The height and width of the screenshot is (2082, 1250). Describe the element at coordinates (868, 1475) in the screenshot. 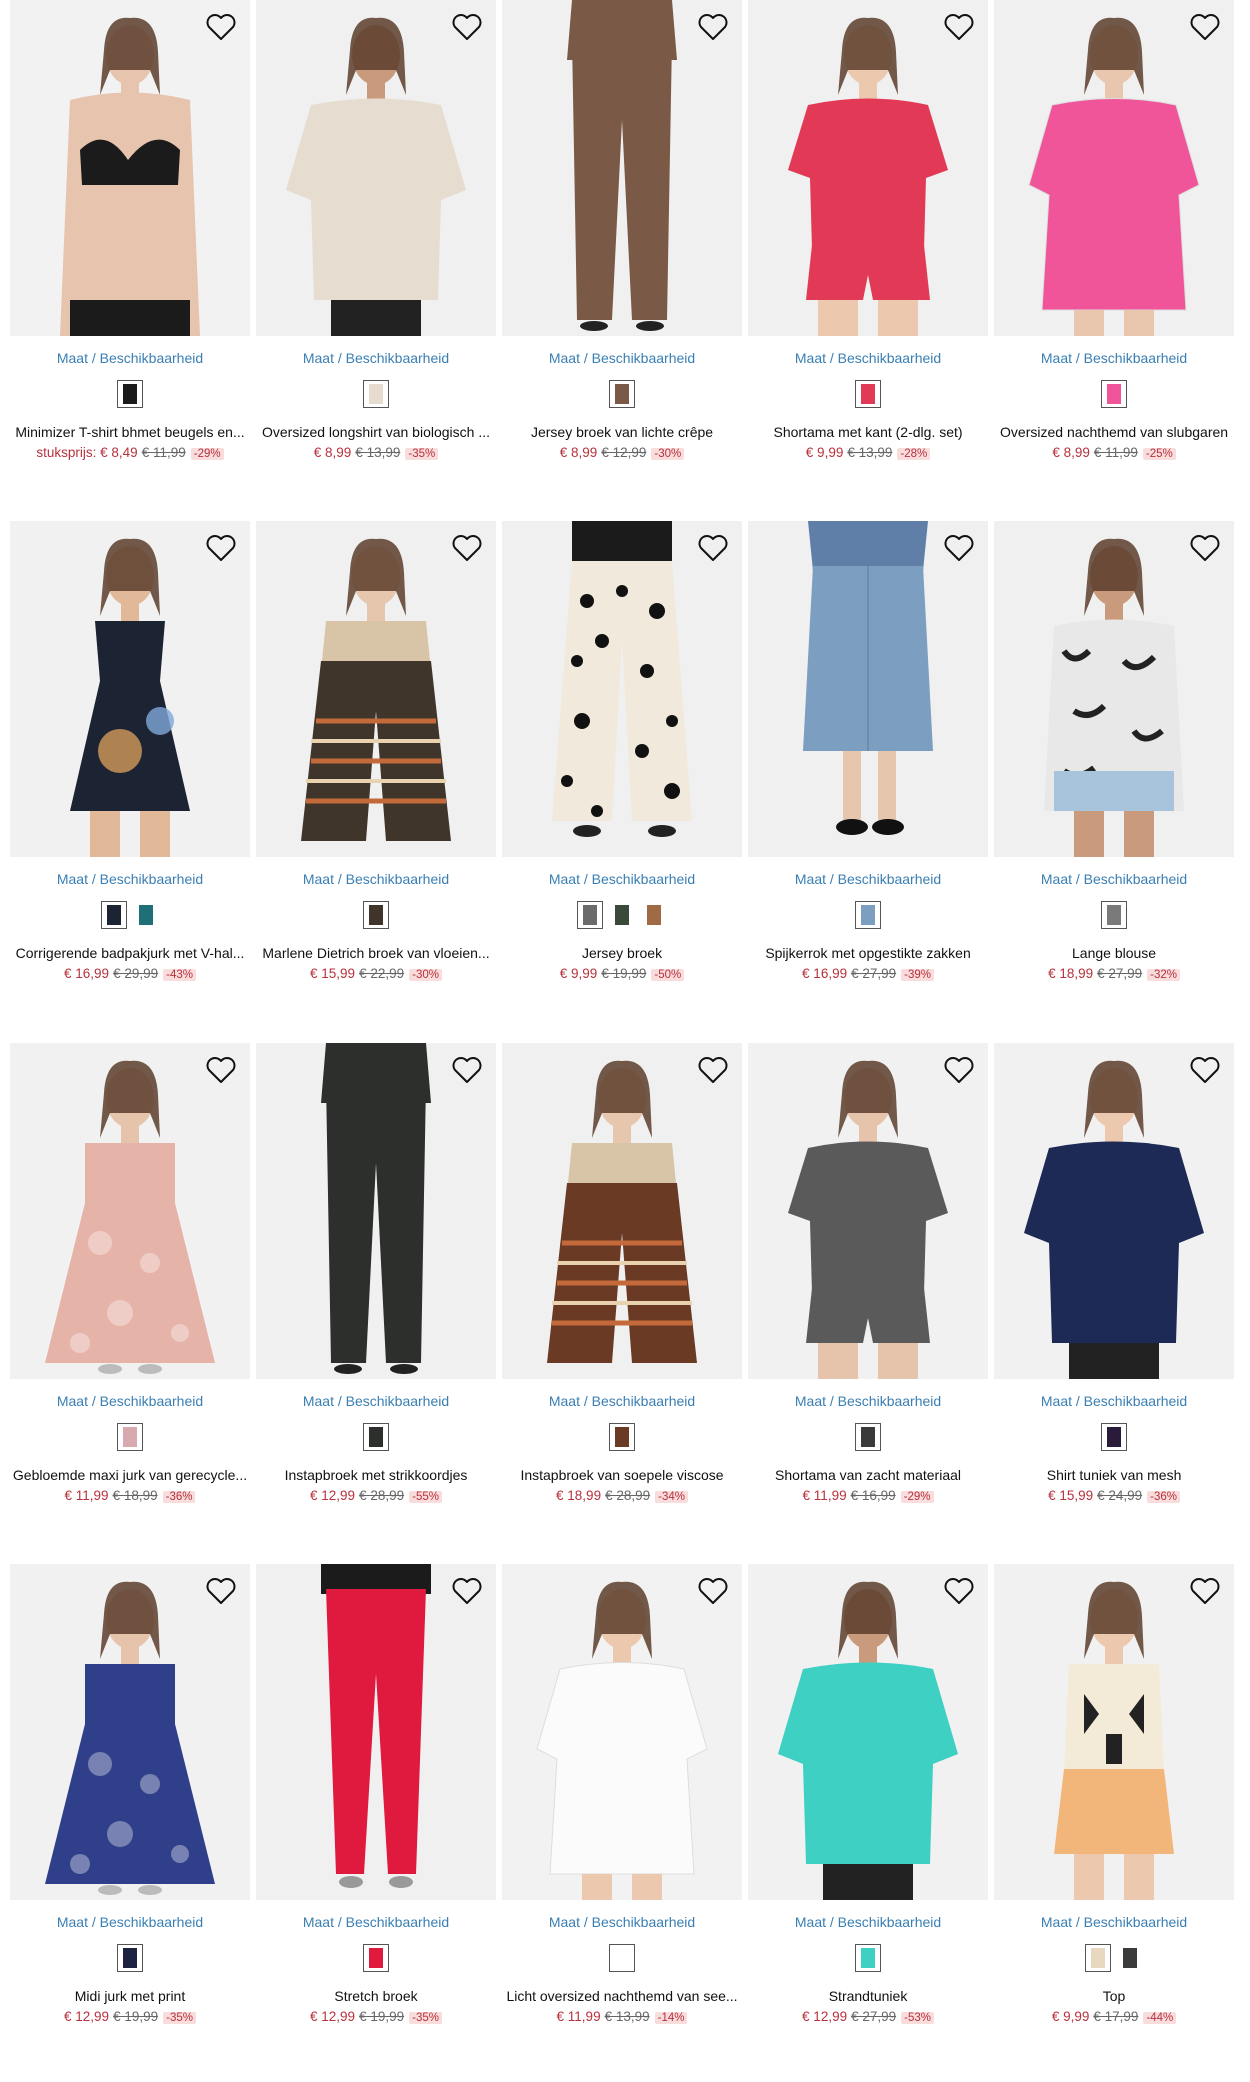

I see `product-name: Shortama van zacht materiaal` at that location.